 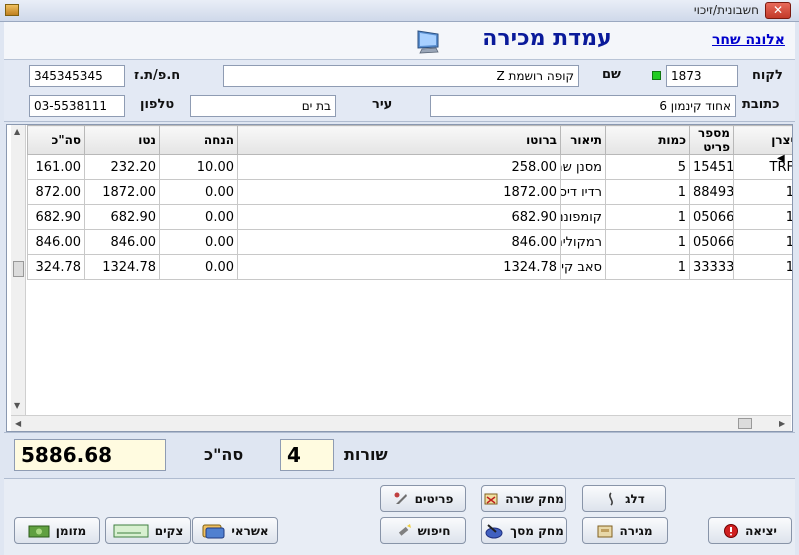 What do you see at coordinates (77, 106) in the screenshot?
I see `phone-field: 03-5538111` at bounding box center [77, 106].